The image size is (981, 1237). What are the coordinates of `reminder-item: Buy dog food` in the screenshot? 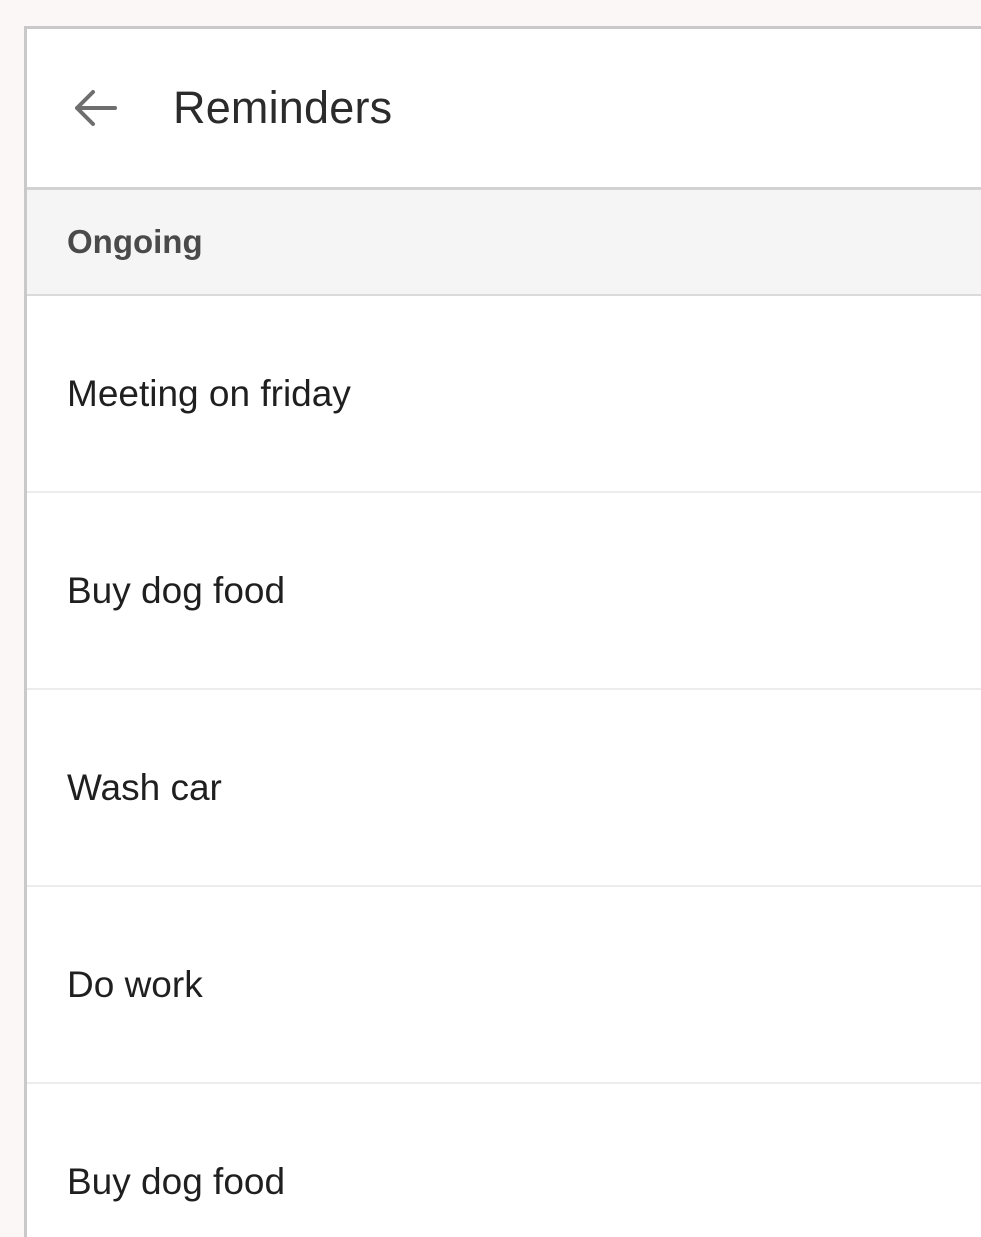 It's located at (504, 1160).